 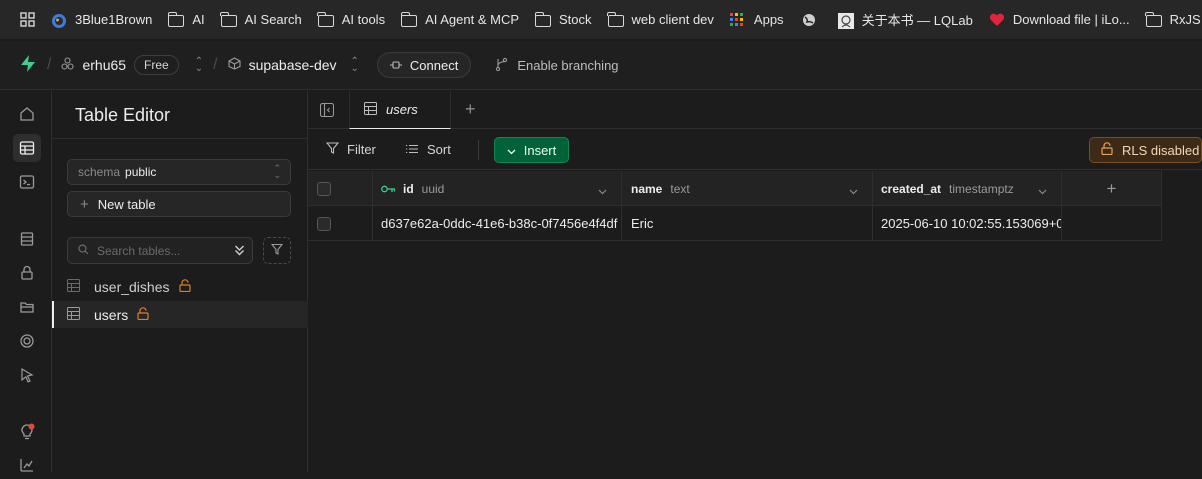 What do you see at coordinates (501, 65) in the screenshot?
I see `git-branch-icon` at bounding box center [501, 65].